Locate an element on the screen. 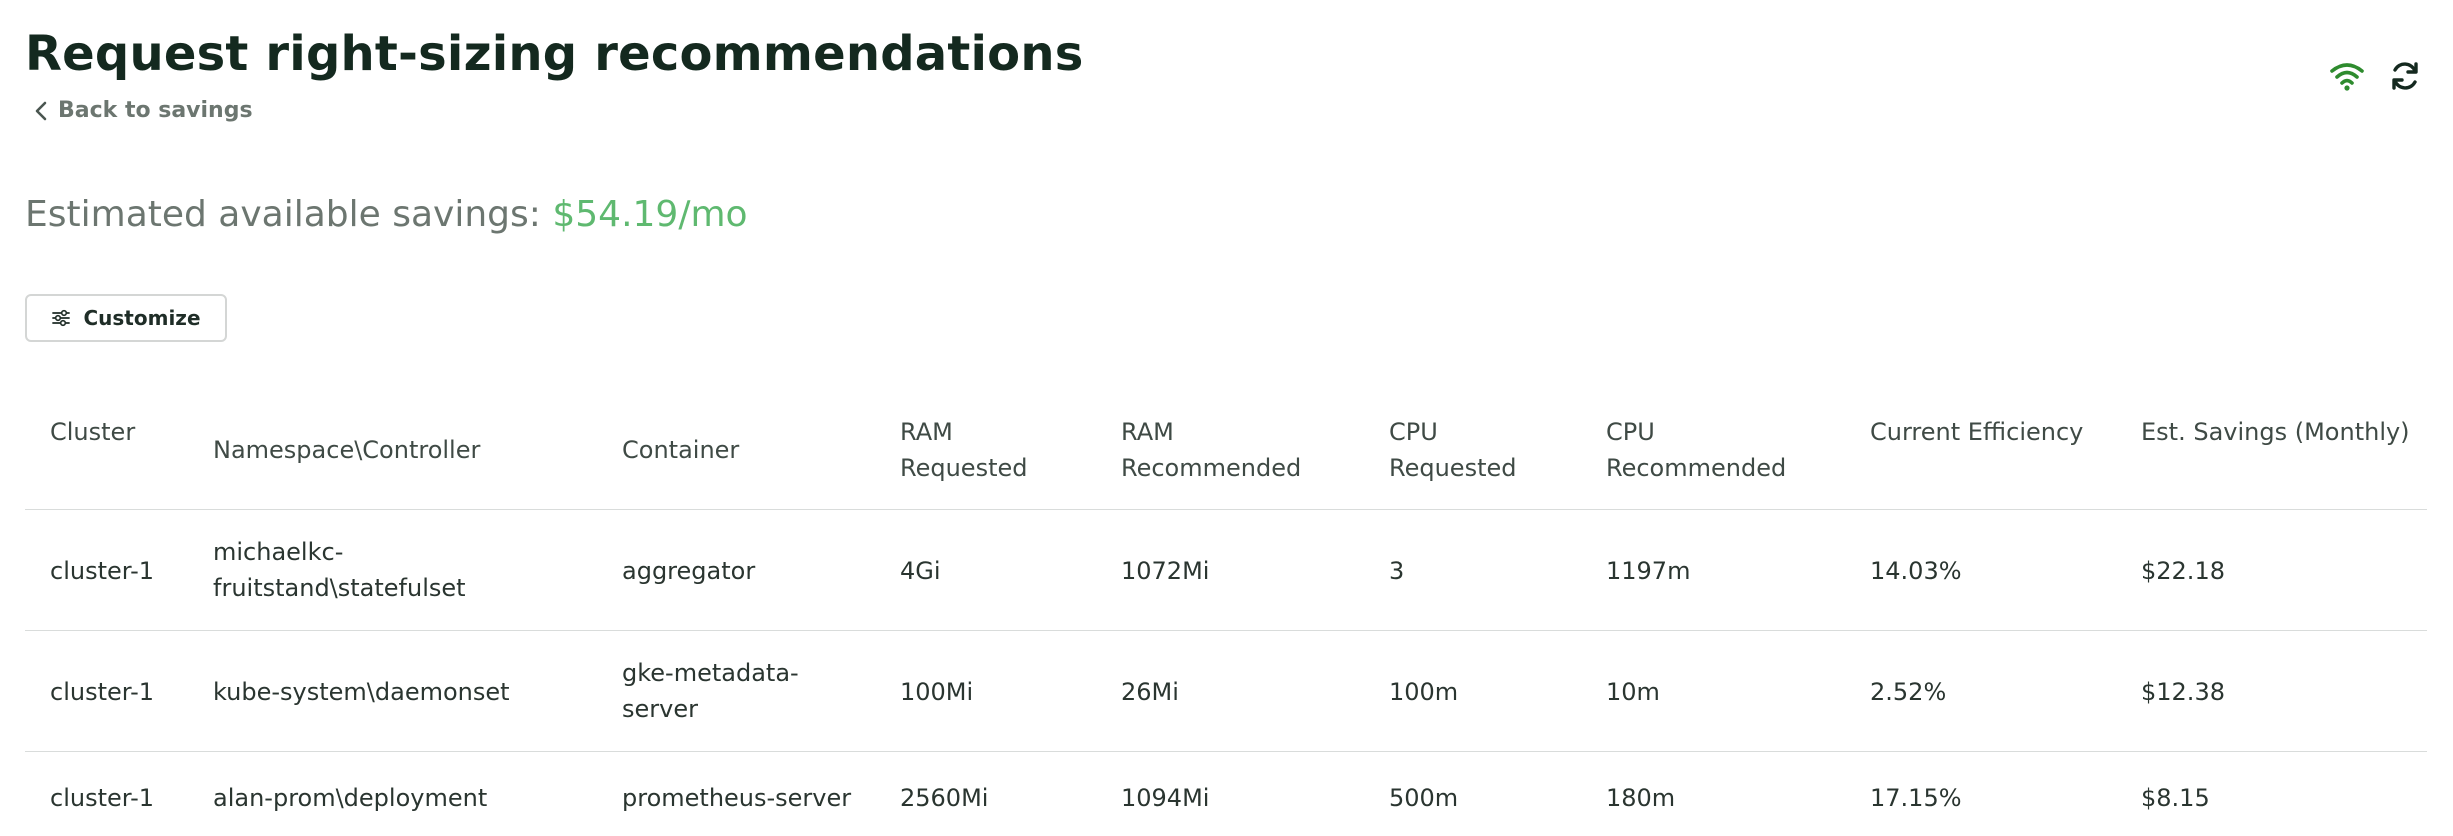 The height and width of the screenshot is (836, 2453). refresh-icon is located at coordinates (2405, 76).